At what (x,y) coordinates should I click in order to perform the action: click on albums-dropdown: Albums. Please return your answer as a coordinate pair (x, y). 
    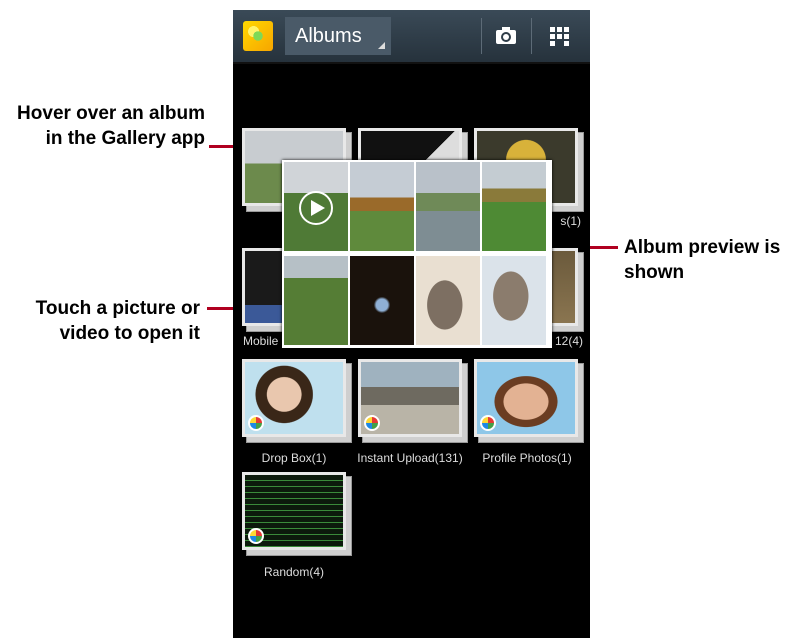
    Looking at the image, I should click on (338, 36).